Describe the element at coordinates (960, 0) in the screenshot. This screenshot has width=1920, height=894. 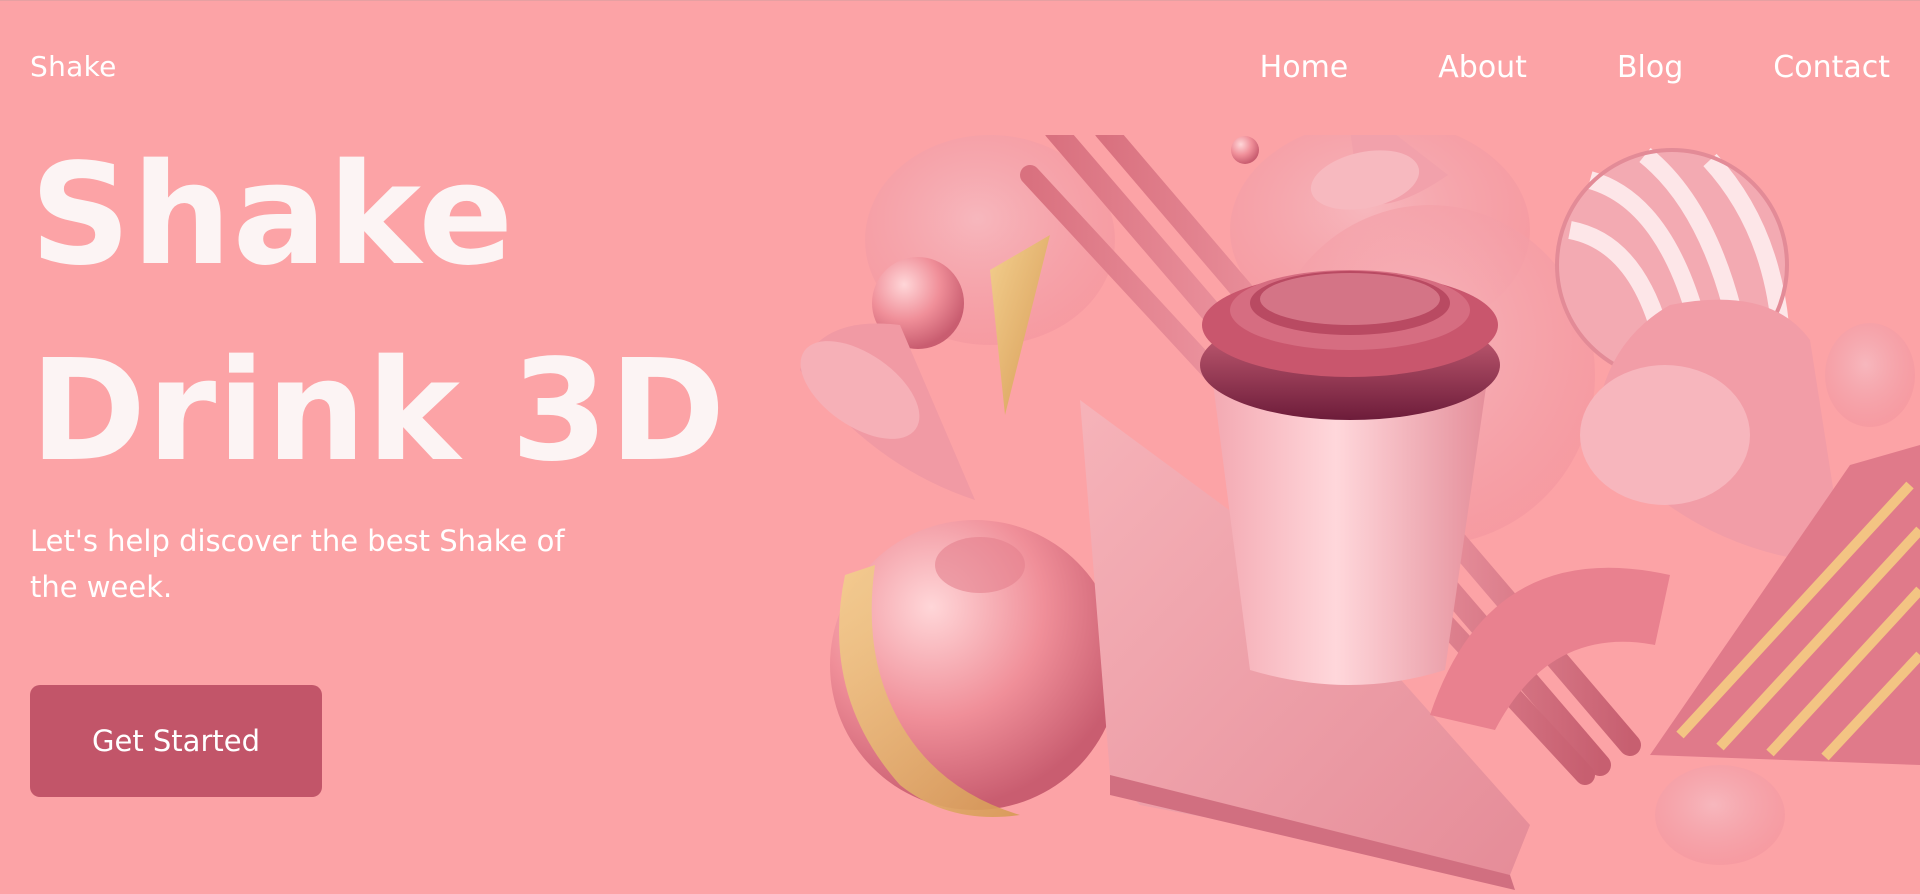
I see `top-border` at that location.